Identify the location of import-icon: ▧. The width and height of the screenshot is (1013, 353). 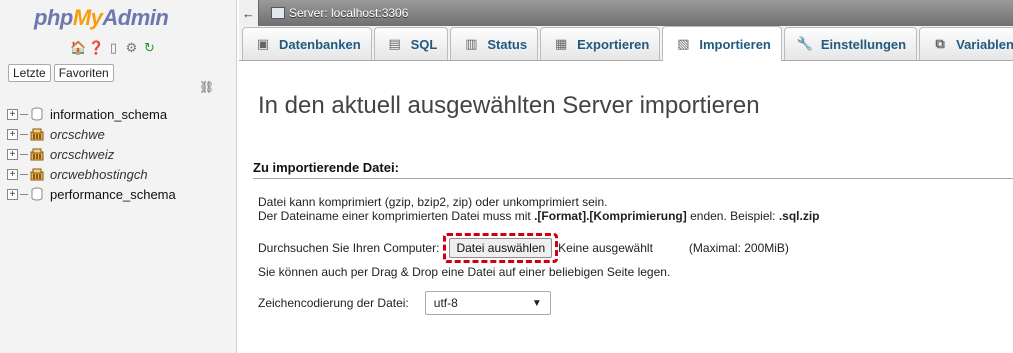
(683, 43).